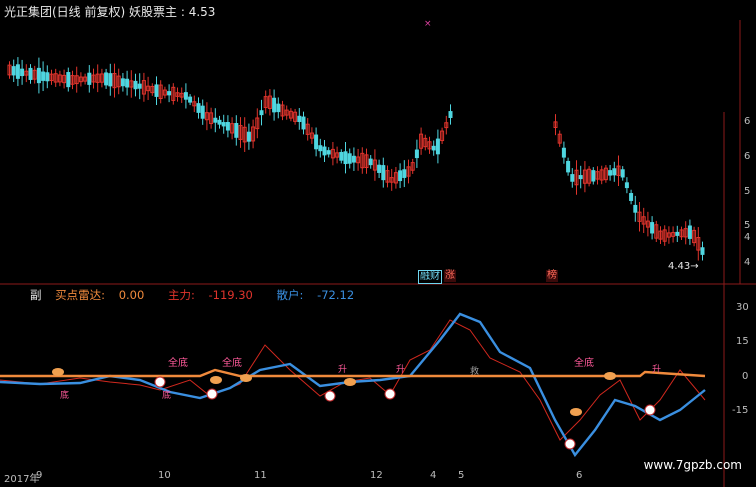 The image size is (756, 487). Describe the element at coordinates (428, 24) in the screenshot. I see `marker-icon: ×` at that location.